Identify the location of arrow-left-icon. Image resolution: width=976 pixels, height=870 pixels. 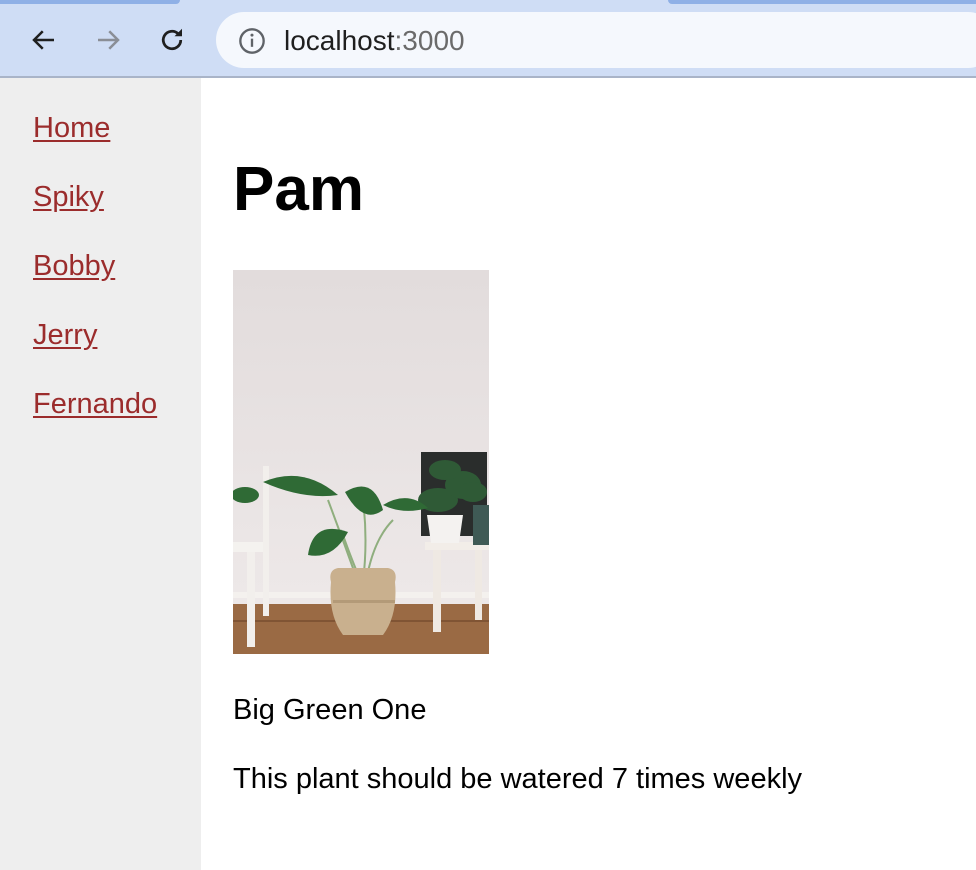
(43, 40).